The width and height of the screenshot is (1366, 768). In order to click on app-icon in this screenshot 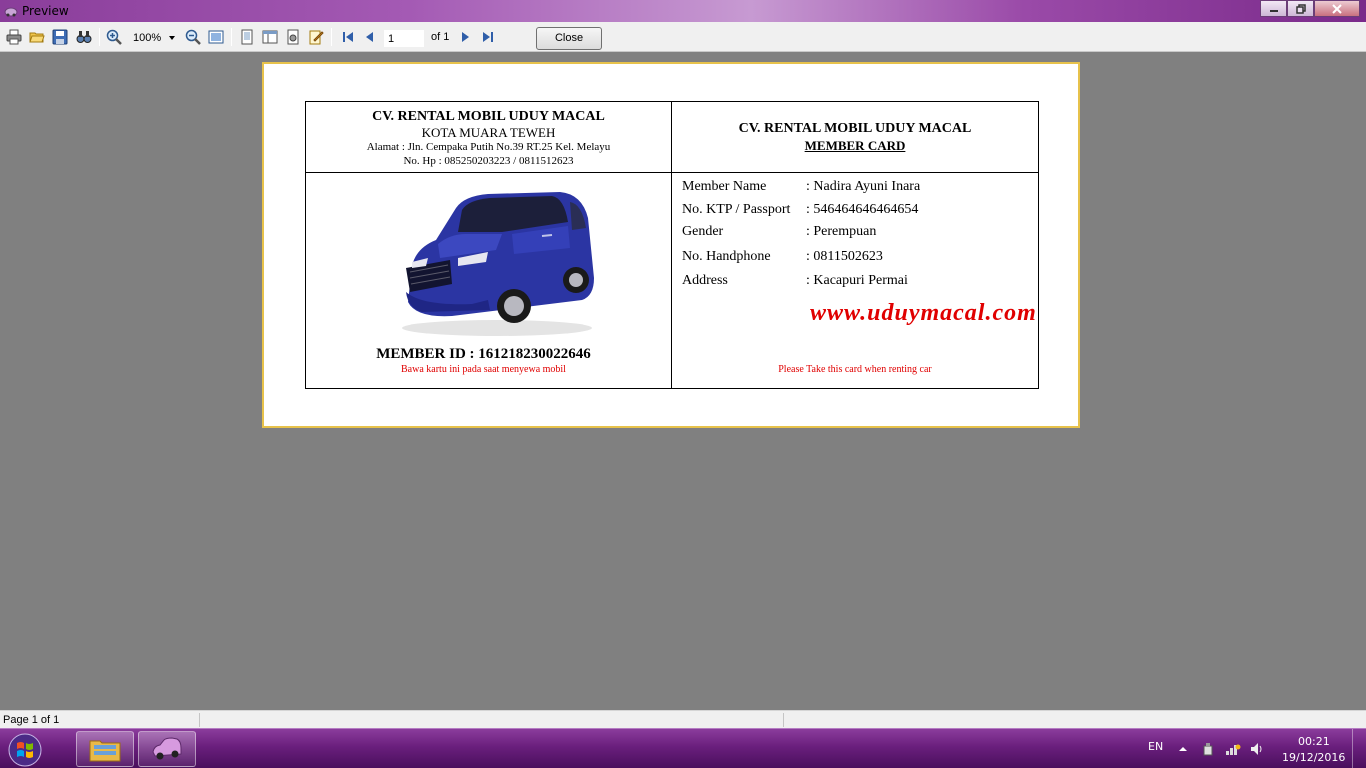, I will do `click(11, 11)`.